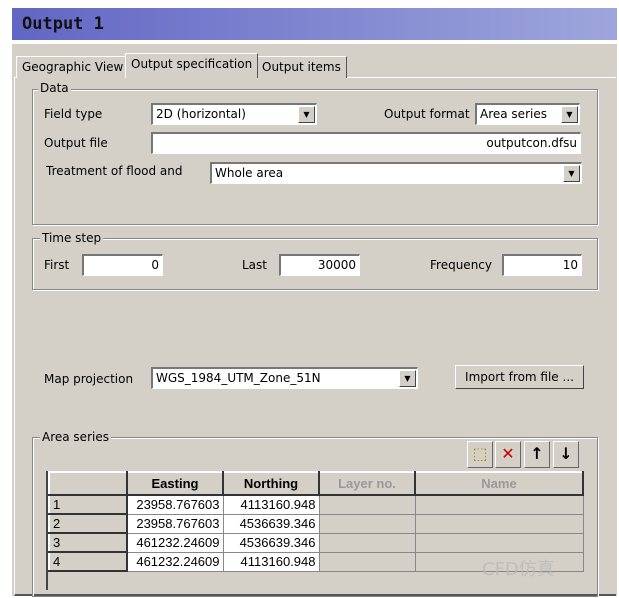 The image size is (619, 598). I want to click on table-row: 2 23958.767603 4536639.346, so click(316, 523).